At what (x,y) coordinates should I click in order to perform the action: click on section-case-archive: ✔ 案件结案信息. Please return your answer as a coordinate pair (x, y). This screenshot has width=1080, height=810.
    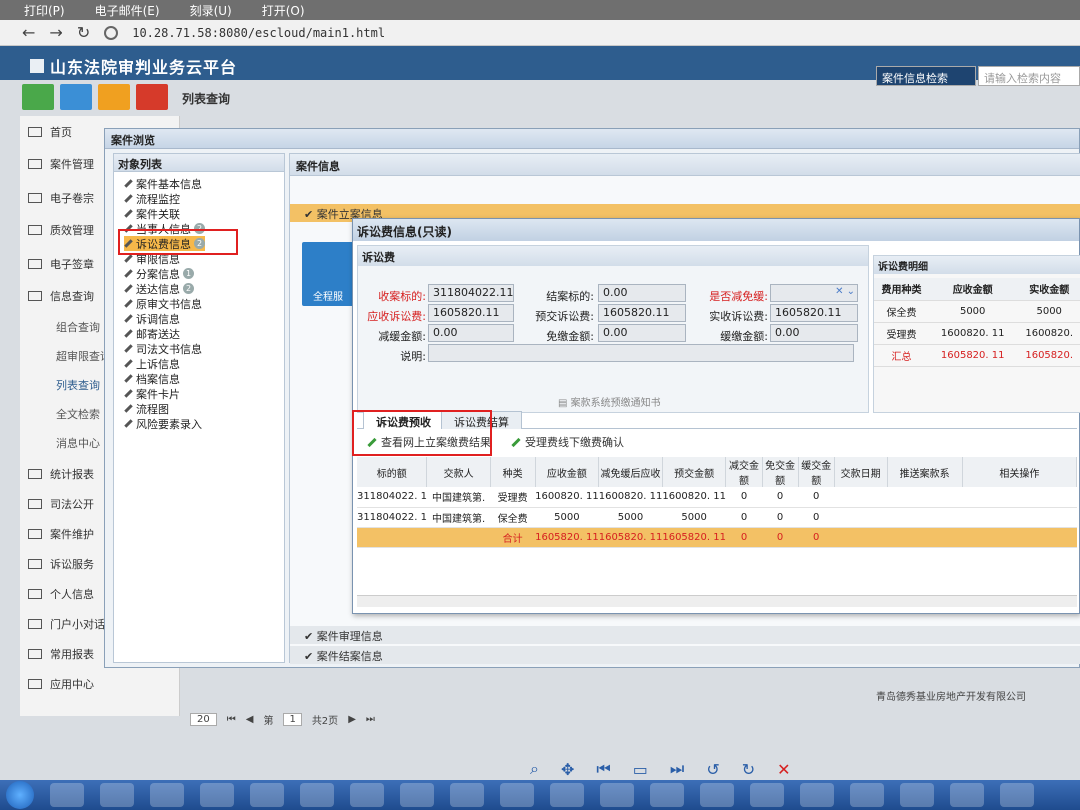
    Looking at the image, I should click on (685, 655).